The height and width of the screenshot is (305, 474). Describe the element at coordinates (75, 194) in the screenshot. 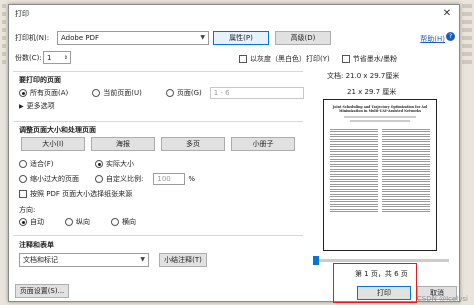

I see `paper-source-checkbox: 按照 PDF 页面大小选择纸张来源` at that location.